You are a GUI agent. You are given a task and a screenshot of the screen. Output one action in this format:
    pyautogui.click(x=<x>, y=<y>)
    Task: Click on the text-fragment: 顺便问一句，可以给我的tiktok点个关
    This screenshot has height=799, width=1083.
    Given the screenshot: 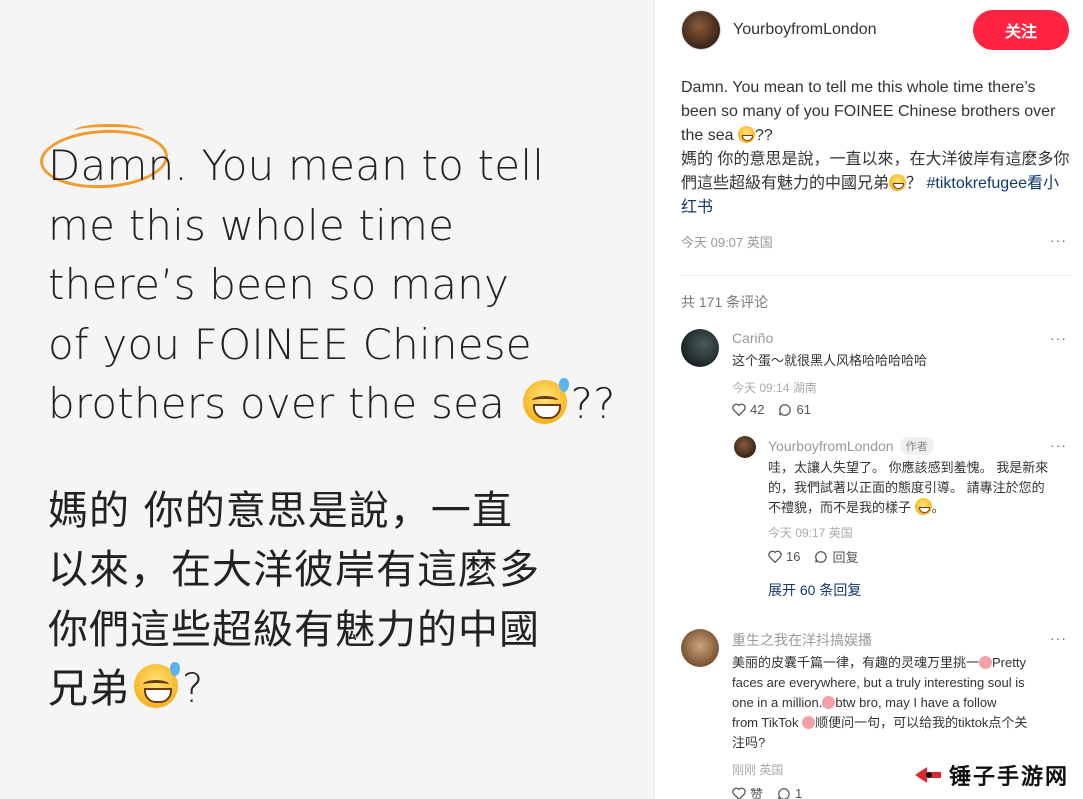 What is the action you would take?
    pyautogui.click(x=921, y=722)
    